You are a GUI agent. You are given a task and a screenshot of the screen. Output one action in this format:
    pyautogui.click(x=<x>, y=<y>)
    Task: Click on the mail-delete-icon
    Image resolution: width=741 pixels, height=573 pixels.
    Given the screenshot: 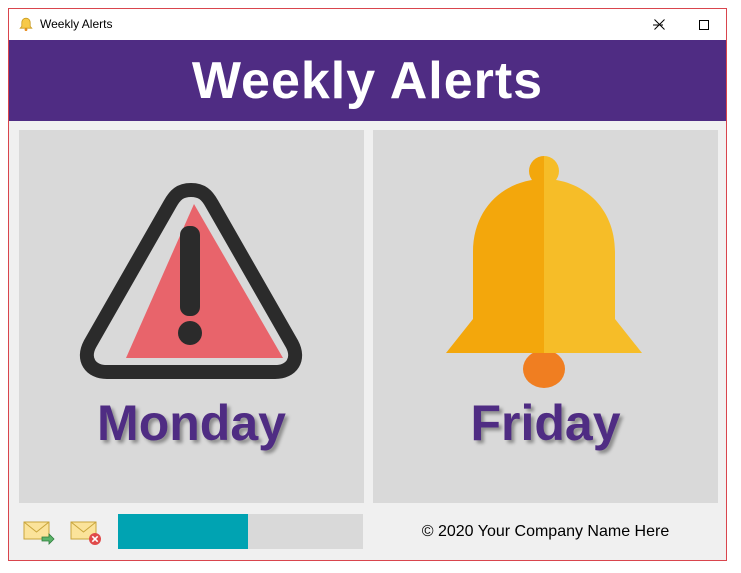 What is the action you would take?
    pyautogui.click(x=86, y=532)
    